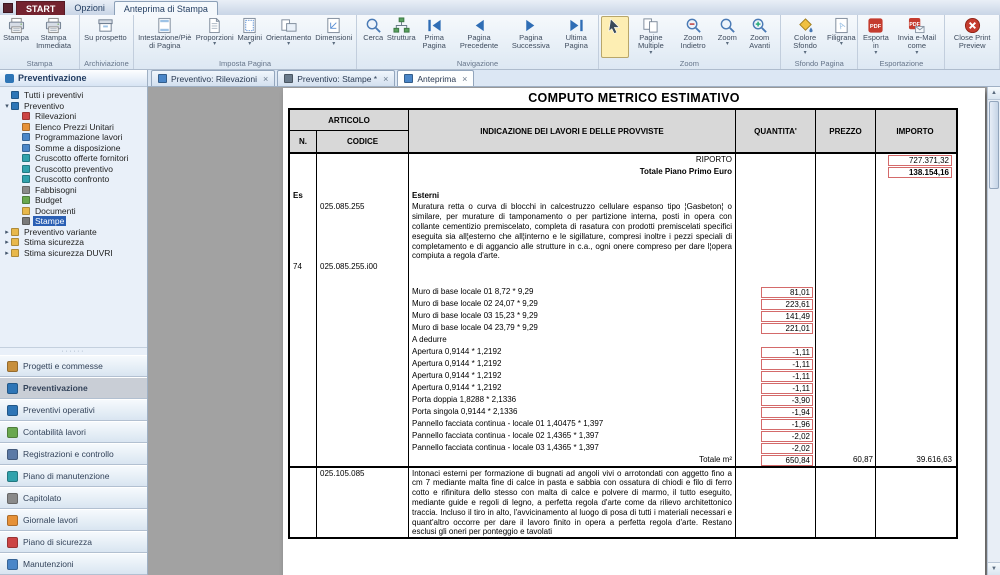 This screenshot has width=1000, height=575. What do you see at coordinates (73, 179) in the screenshot?
I see `tree-item-cruscotto-confronto: Cruscotto confronto` at bounding box center [73, 179].